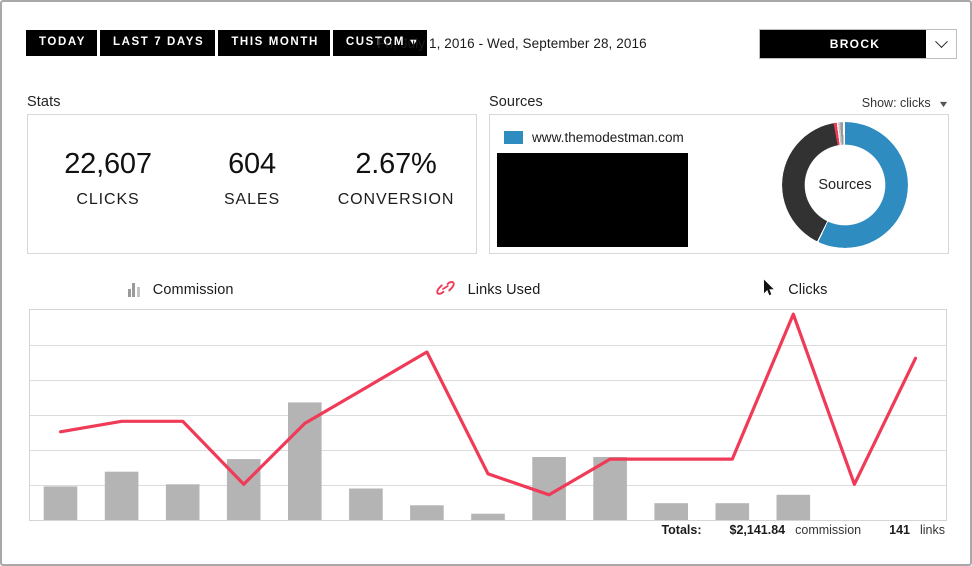 The height and width of the screenshot is (566, 972). I want to click on stats-row: 22,607 CLICKS 604 SALES 2.67% CONVERSION, so click(252, 184).